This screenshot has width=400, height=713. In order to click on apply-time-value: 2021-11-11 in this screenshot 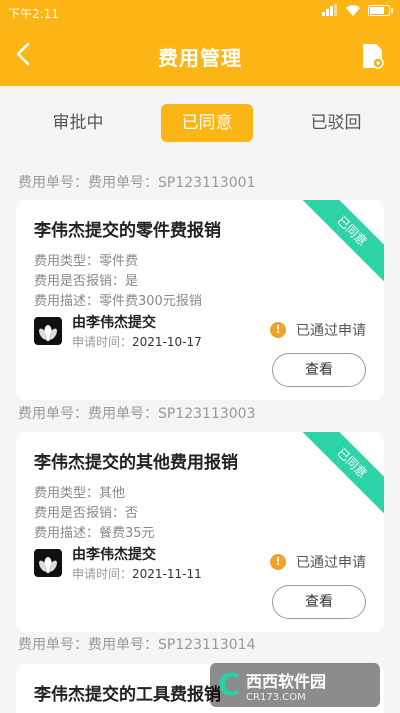, I will do `click(167, 574)`.